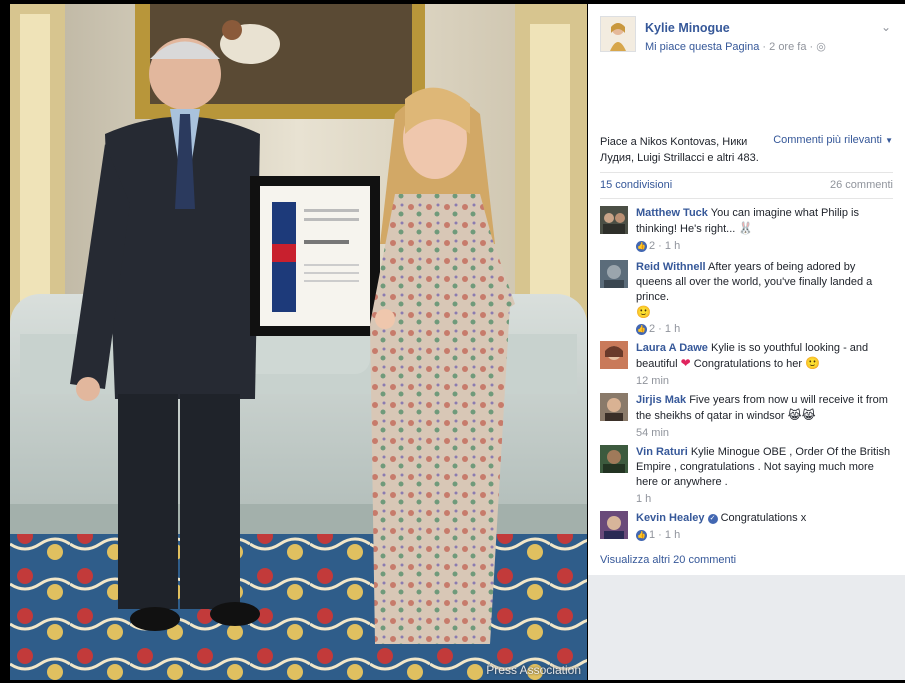  I want to click on verified-badge-icon: ✓, so click(712, 519).